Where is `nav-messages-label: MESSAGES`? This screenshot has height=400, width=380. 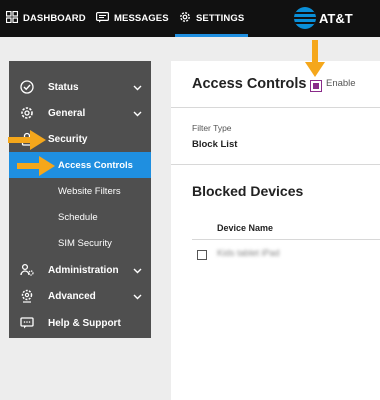 nav-messages-label: MESSAGES is located at coordinates (141, 18).